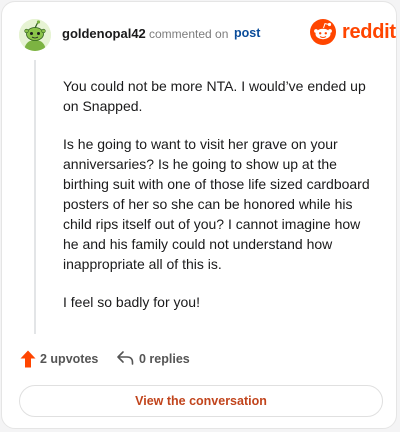 Image resolution: width=400 pixels, height=432 pixels. I want to click on reddit-snoo-icon, so click(323, 32).